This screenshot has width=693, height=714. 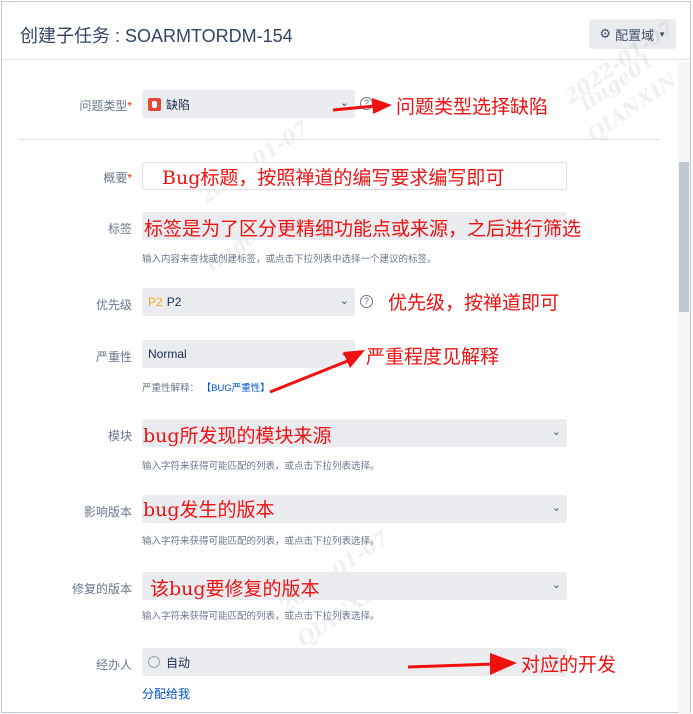 What do you see at coordinates (107, 512) in the screenshot?
I see `affects-version-label: 影响版本` at bounding box center [107, 512].